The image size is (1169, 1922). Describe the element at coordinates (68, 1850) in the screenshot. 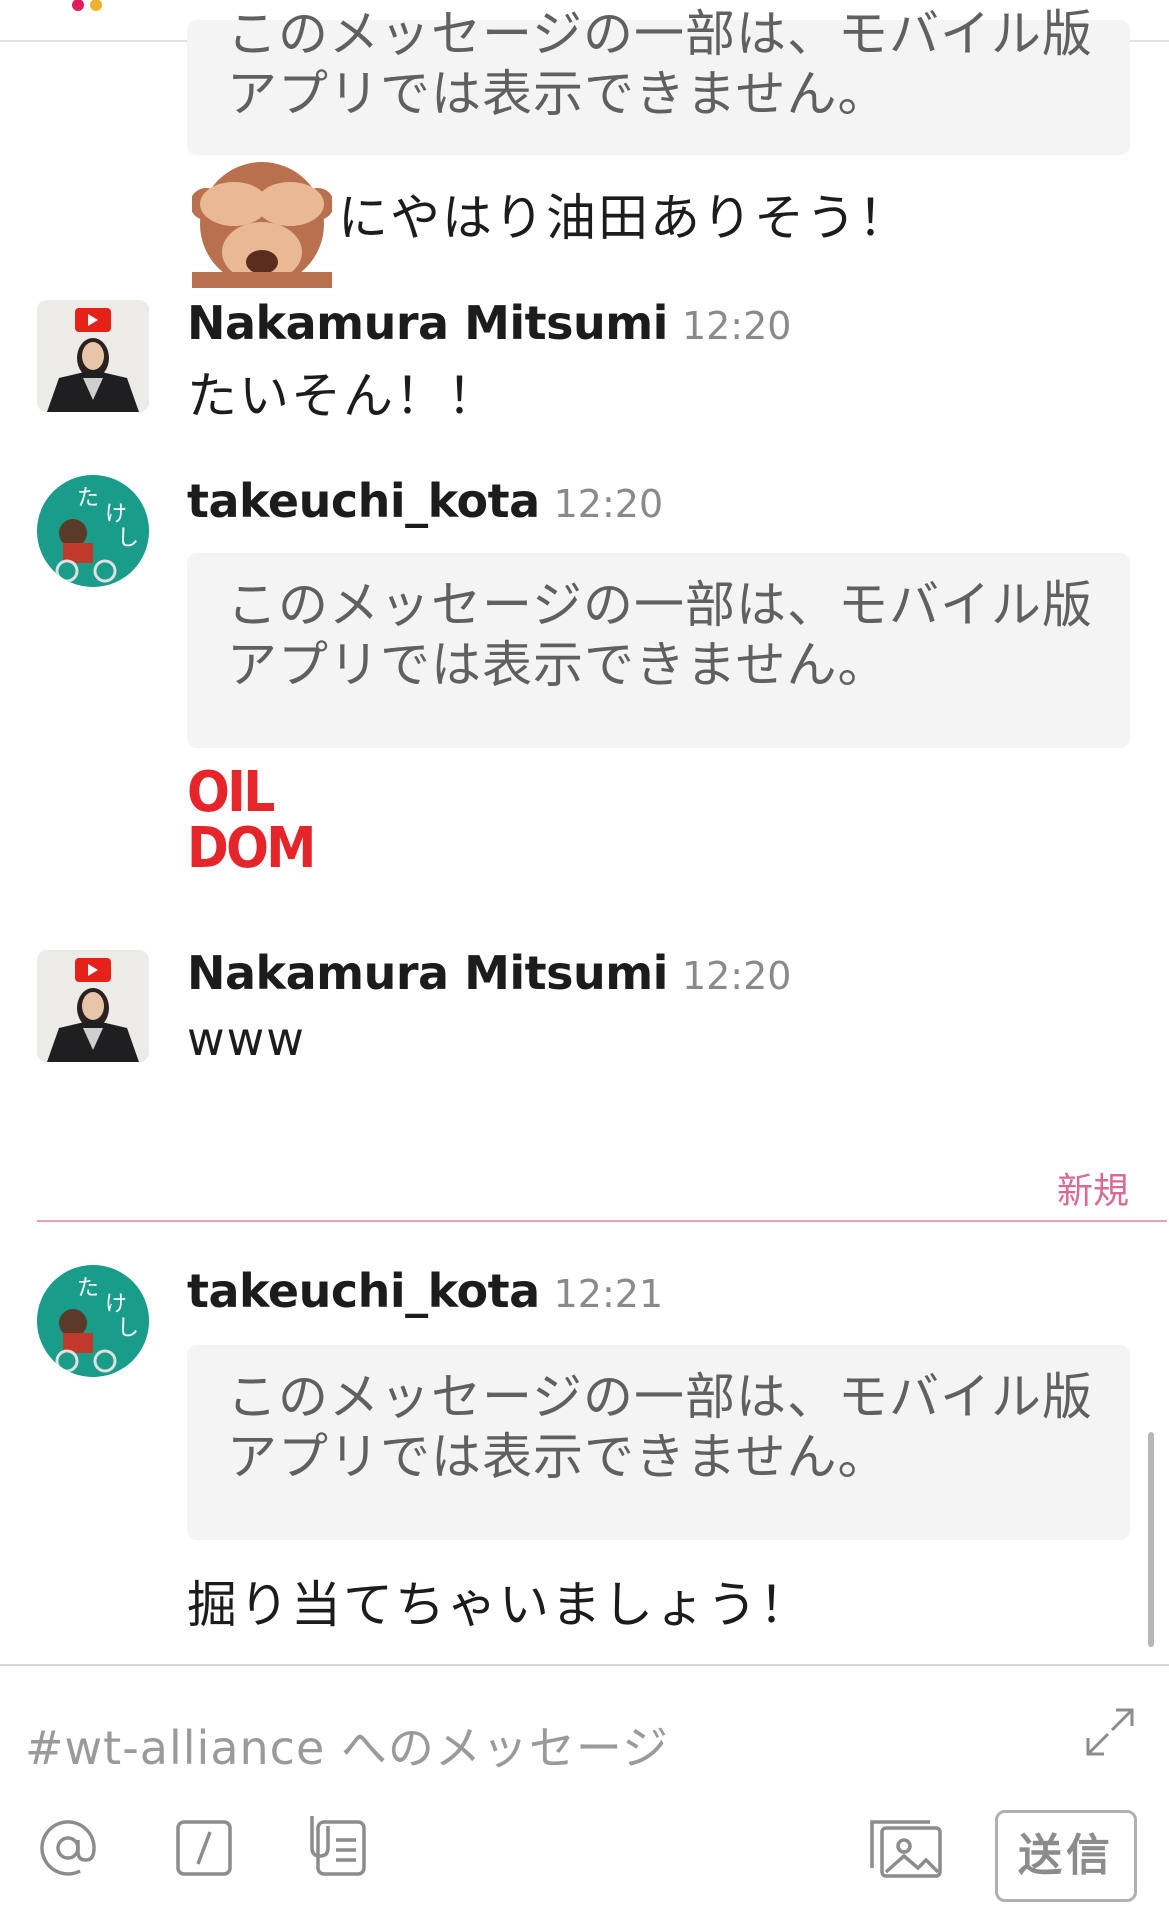

I see `mention-icon` at that location.